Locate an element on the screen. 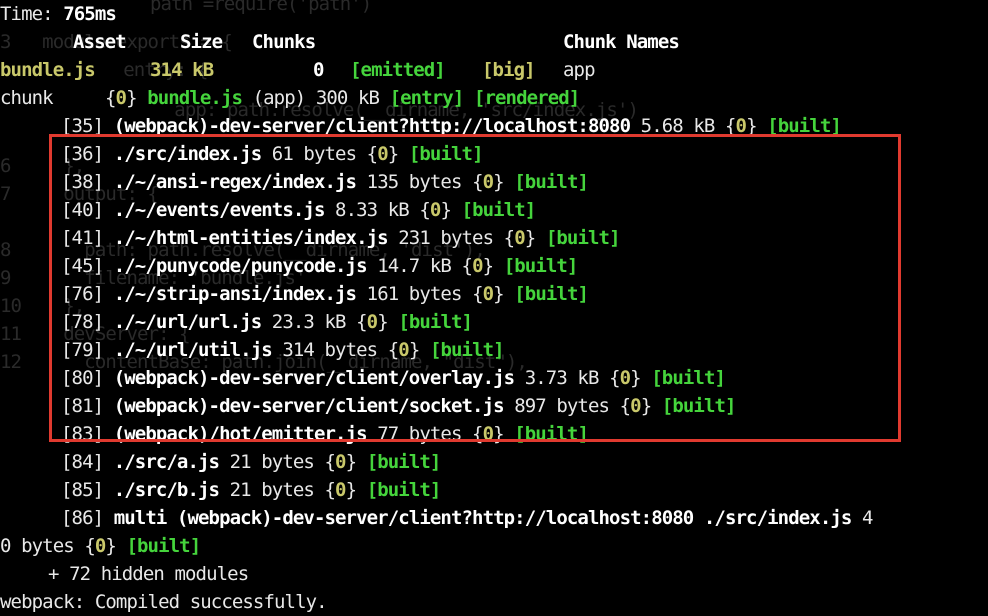 The width and height of the screenshot is (988, 616). module-path: ./~/url/url.js is located at coordinates (187, 322).